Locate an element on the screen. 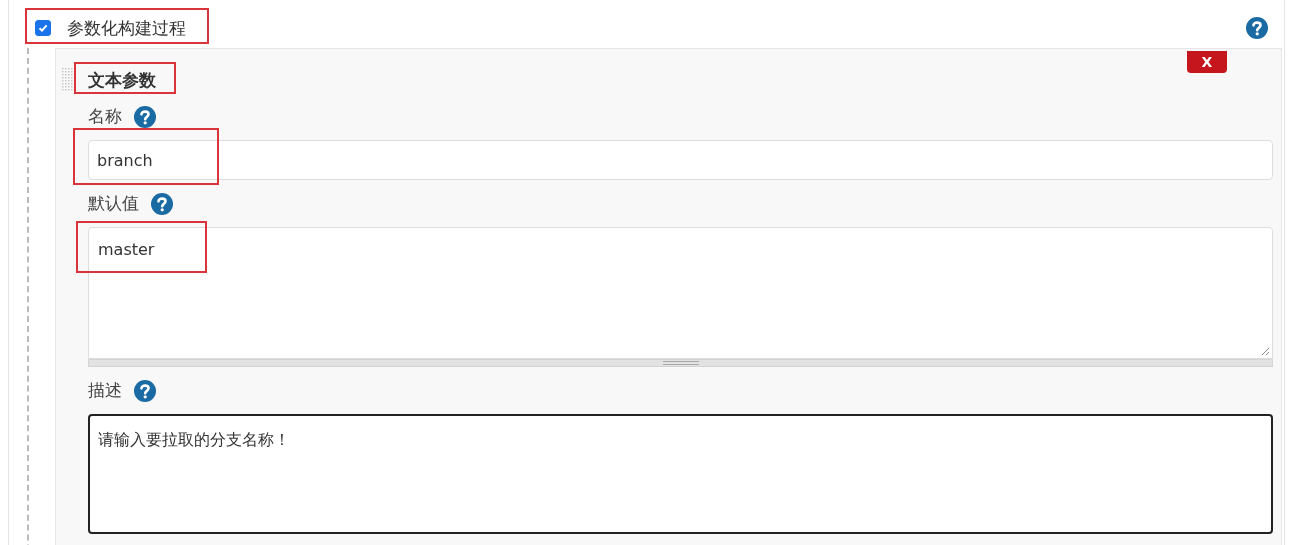  checkbox is located at coordinates (43, 28).